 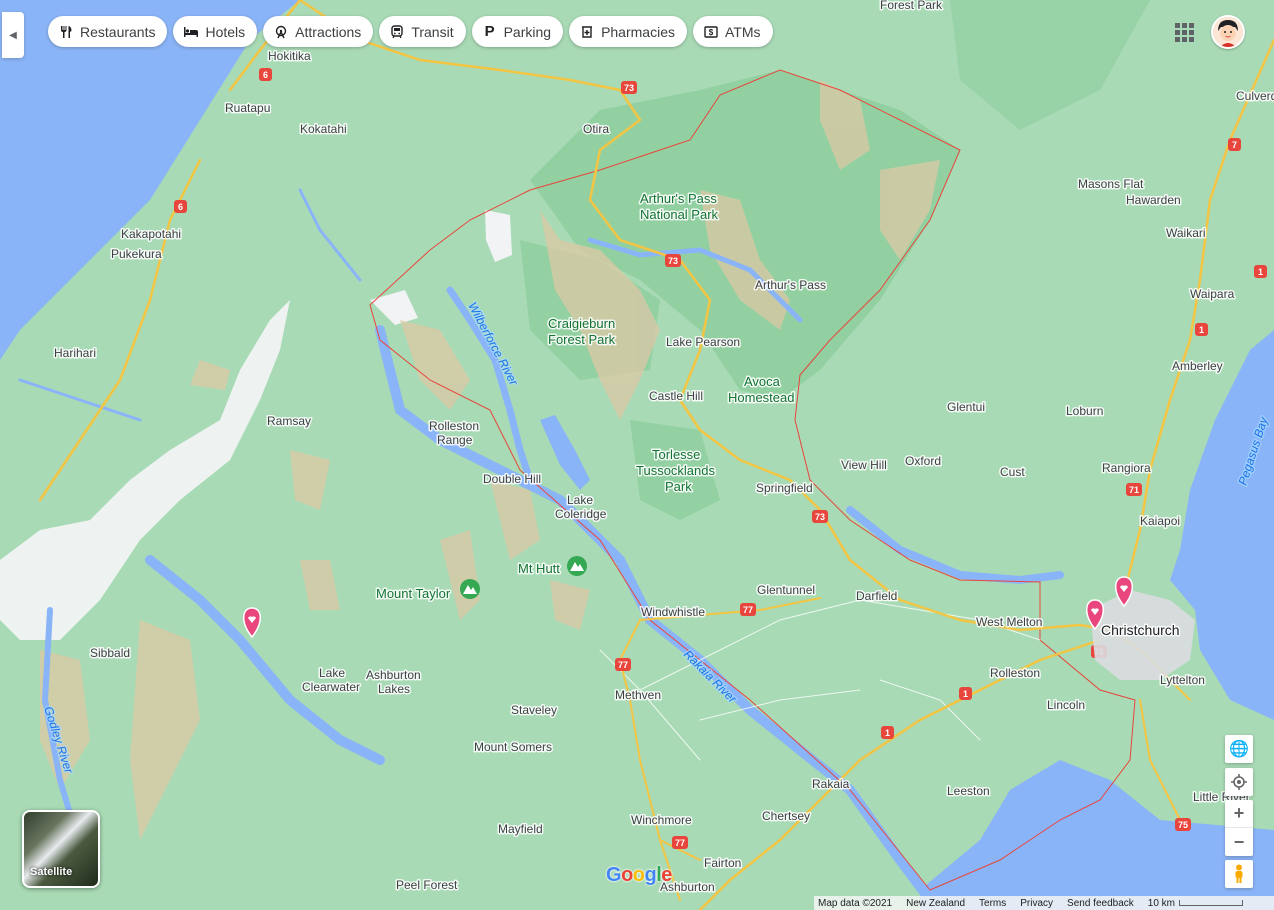 What do you see at coordinates (323, 129) in the screenshot?
I see `map-label: Kokatahi` at bounding box center [323, 129].